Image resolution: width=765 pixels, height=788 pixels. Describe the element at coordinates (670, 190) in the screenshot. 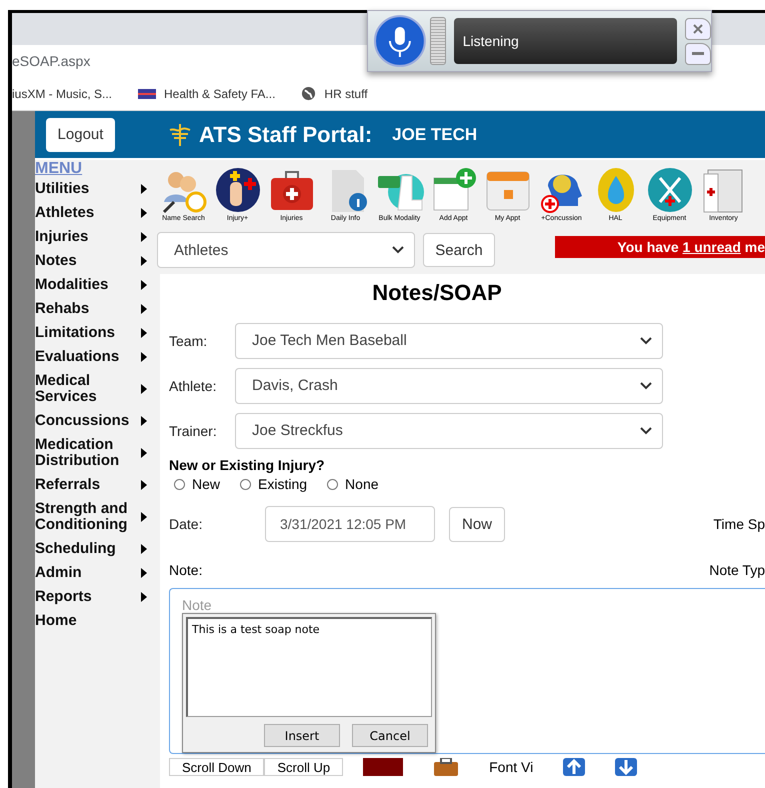

I see `crutches-icon` at that location.